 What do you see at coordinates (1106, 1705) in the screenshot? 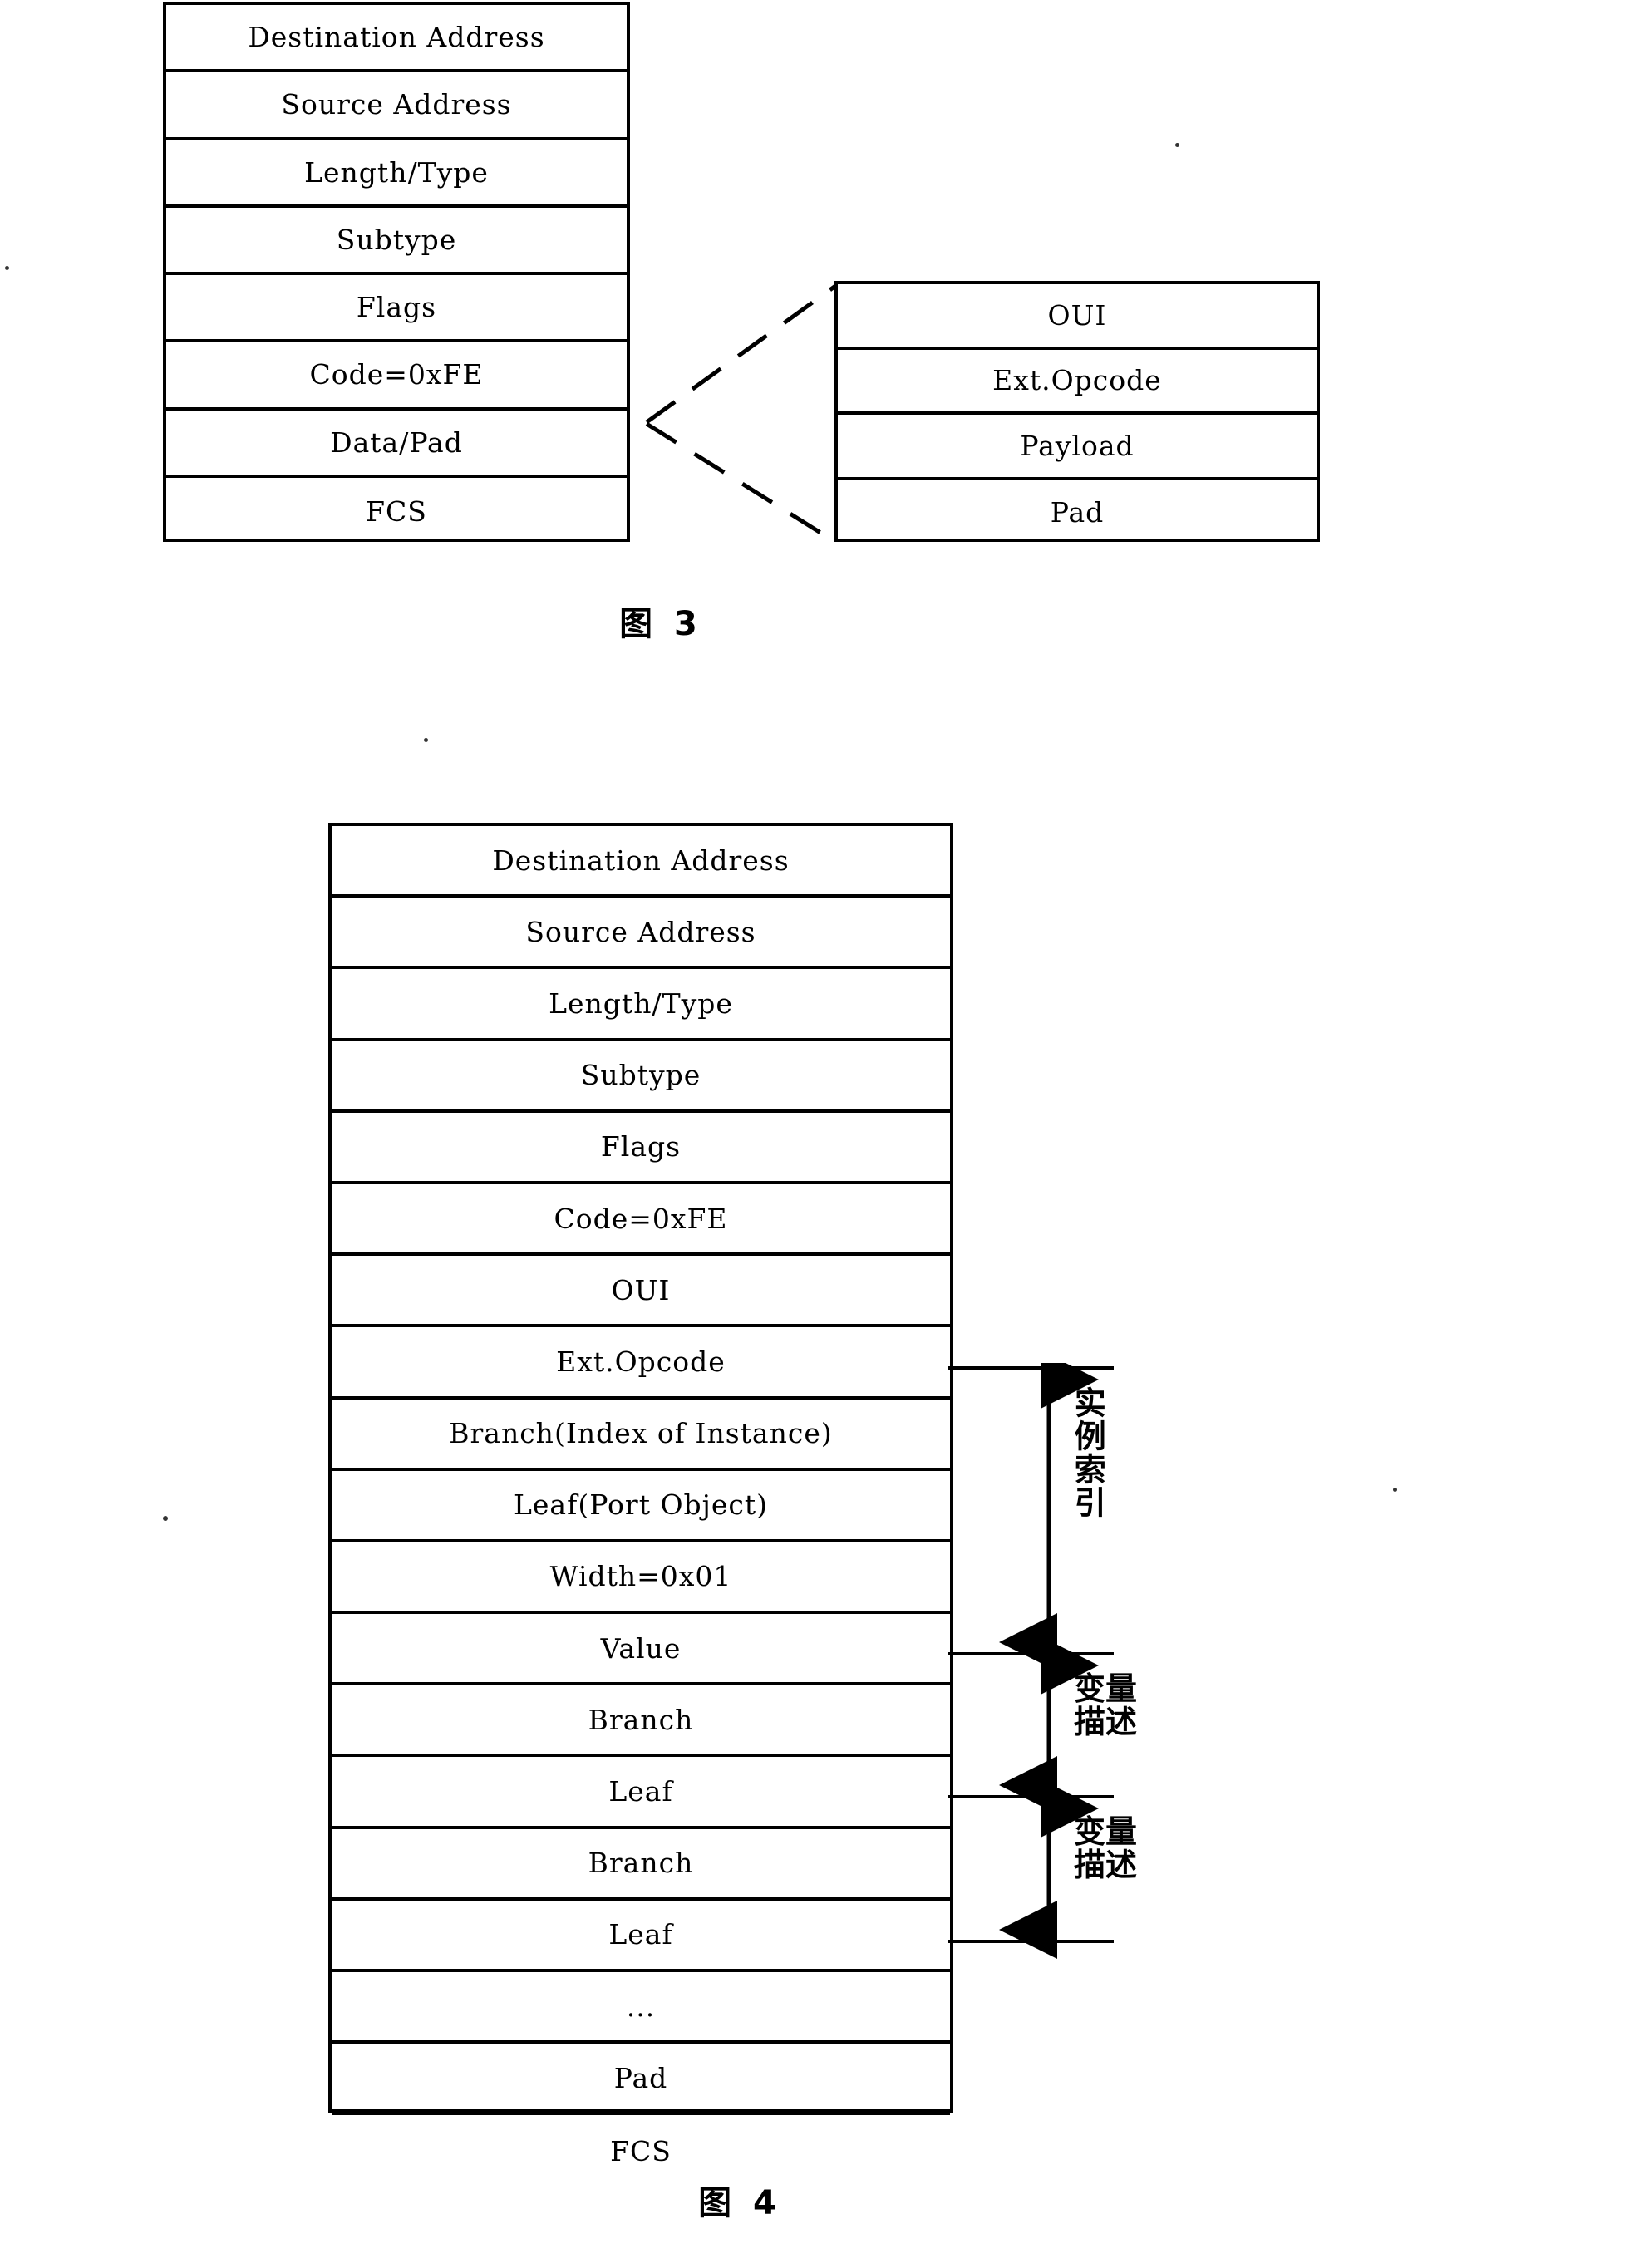
I see `annotation-variable-description-1: 变量 描述` at bounding box center [1106, 1705].